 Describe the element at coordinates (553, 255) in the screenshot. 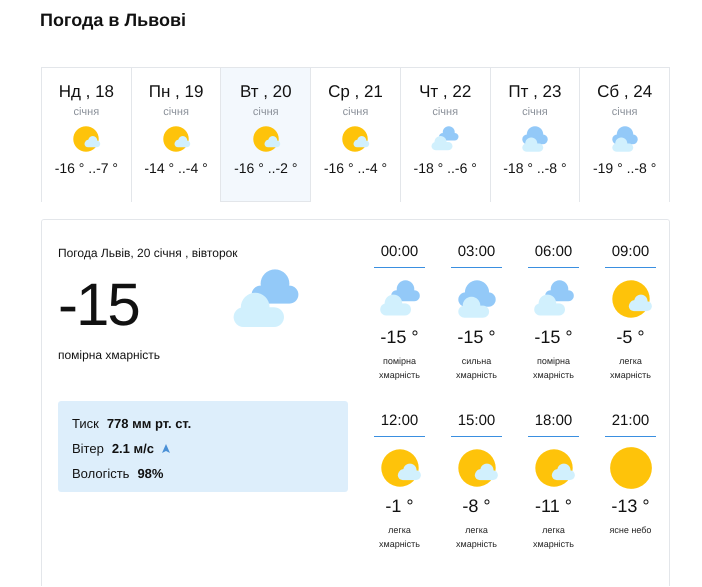

I see `hour-time: 06:00` at that location.